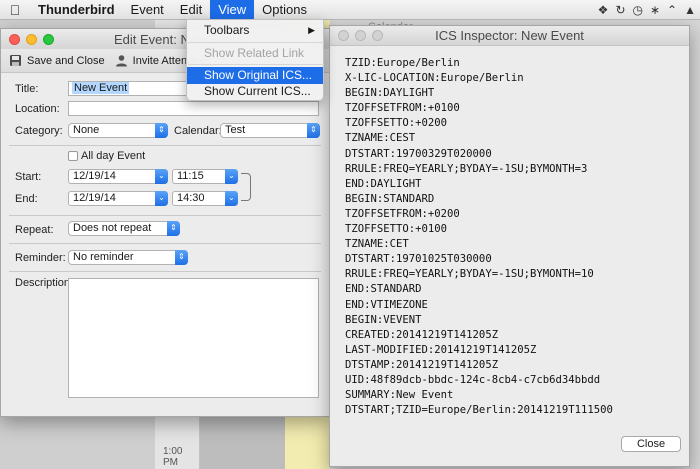  I want to click on category-label: Category:, so click(39, 131).